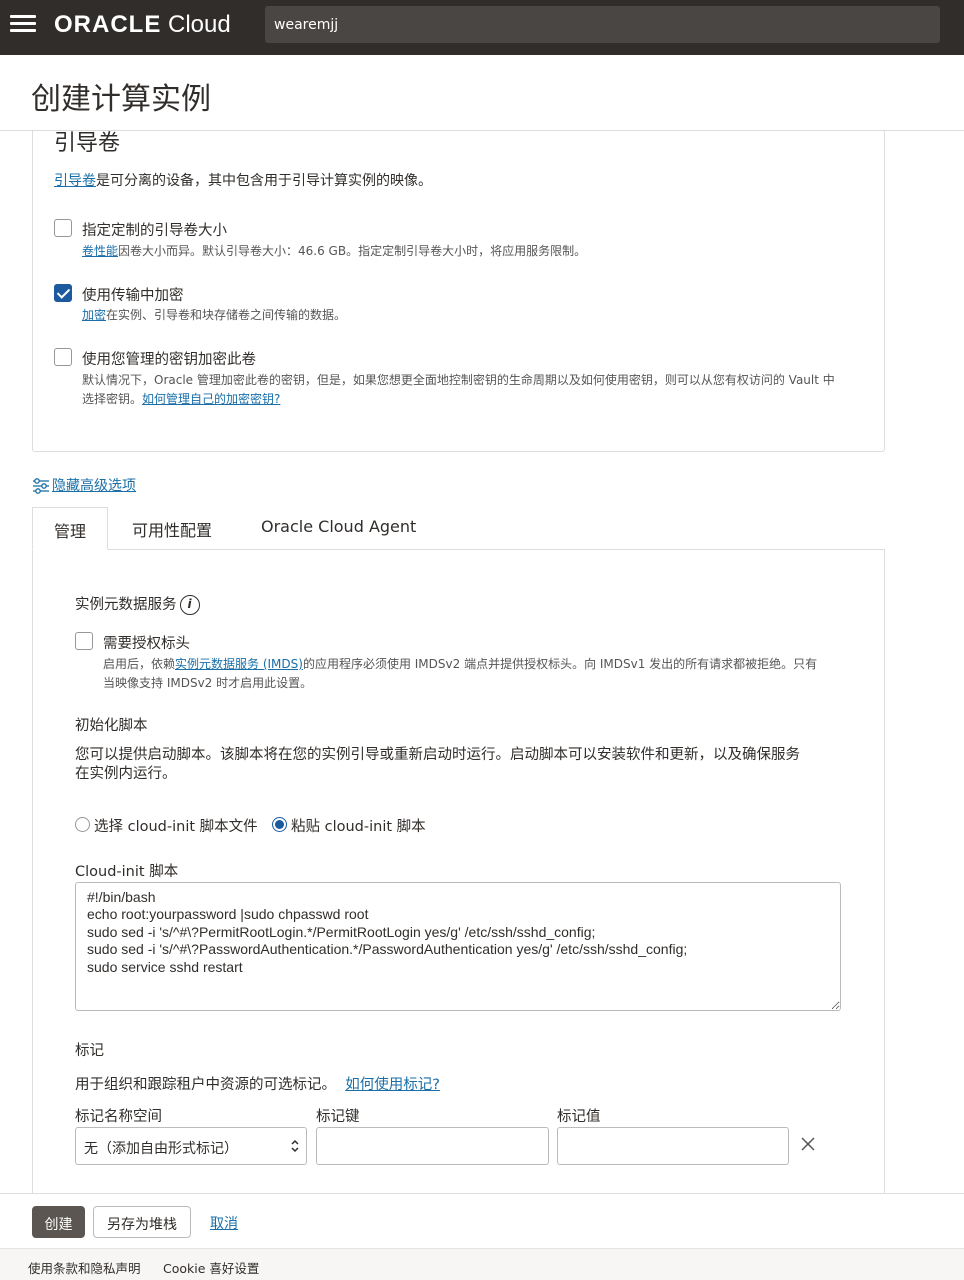 Image resolution: width=964 pixels, height=1280 pixels. What do you see at coordinates (176, 825) in the screenshot?
I see `radio-choose-file-label: 选择 cloud-init 脚本文件` at bounding box center [176, 825].